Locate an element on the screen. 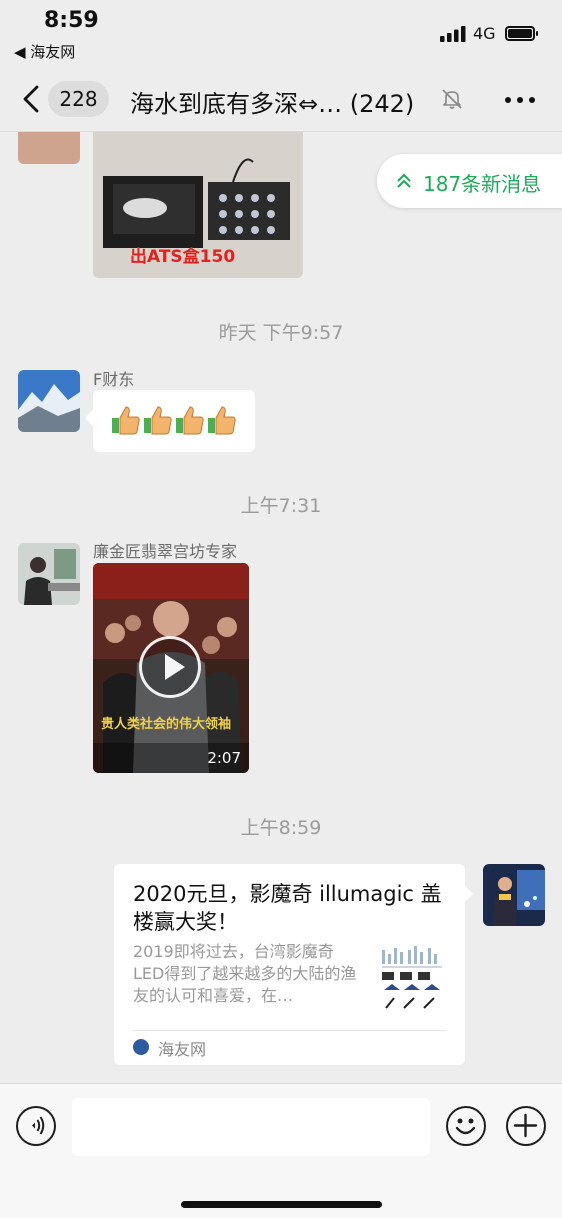 Image resolution: width=562 pixels, height=1218 pixels. new-messages-pill: 187条新消息 is located at coordinates (469, 181).